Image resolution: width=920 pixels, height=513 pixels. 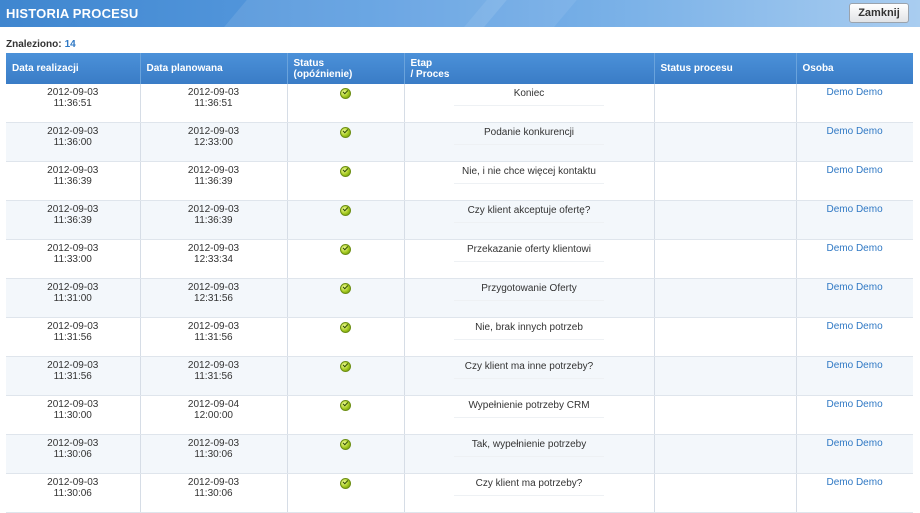 I want to click on planned-time: 11:36:39, so click(x=213, y=181).